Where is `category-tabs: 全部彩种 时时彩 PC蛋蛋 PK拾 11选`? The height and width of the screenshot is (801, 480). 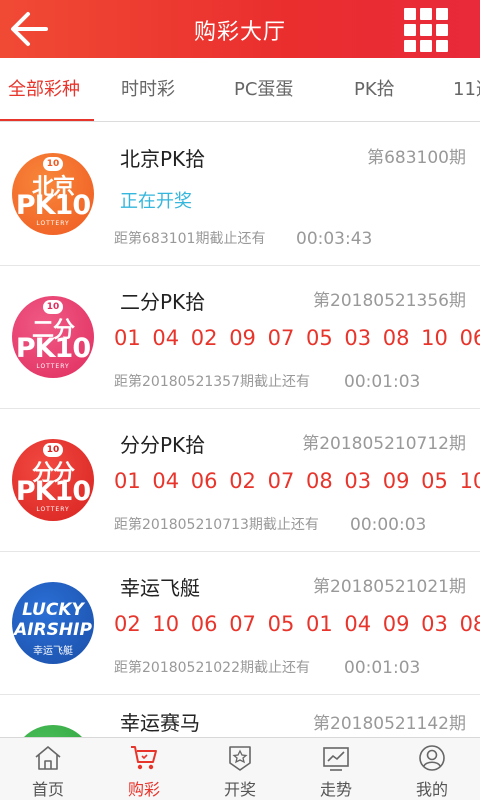 category-tabs: 全部彩种 时时彩 PC蛋蛋 PK拾 11选 is located at coordinates (240, 90).